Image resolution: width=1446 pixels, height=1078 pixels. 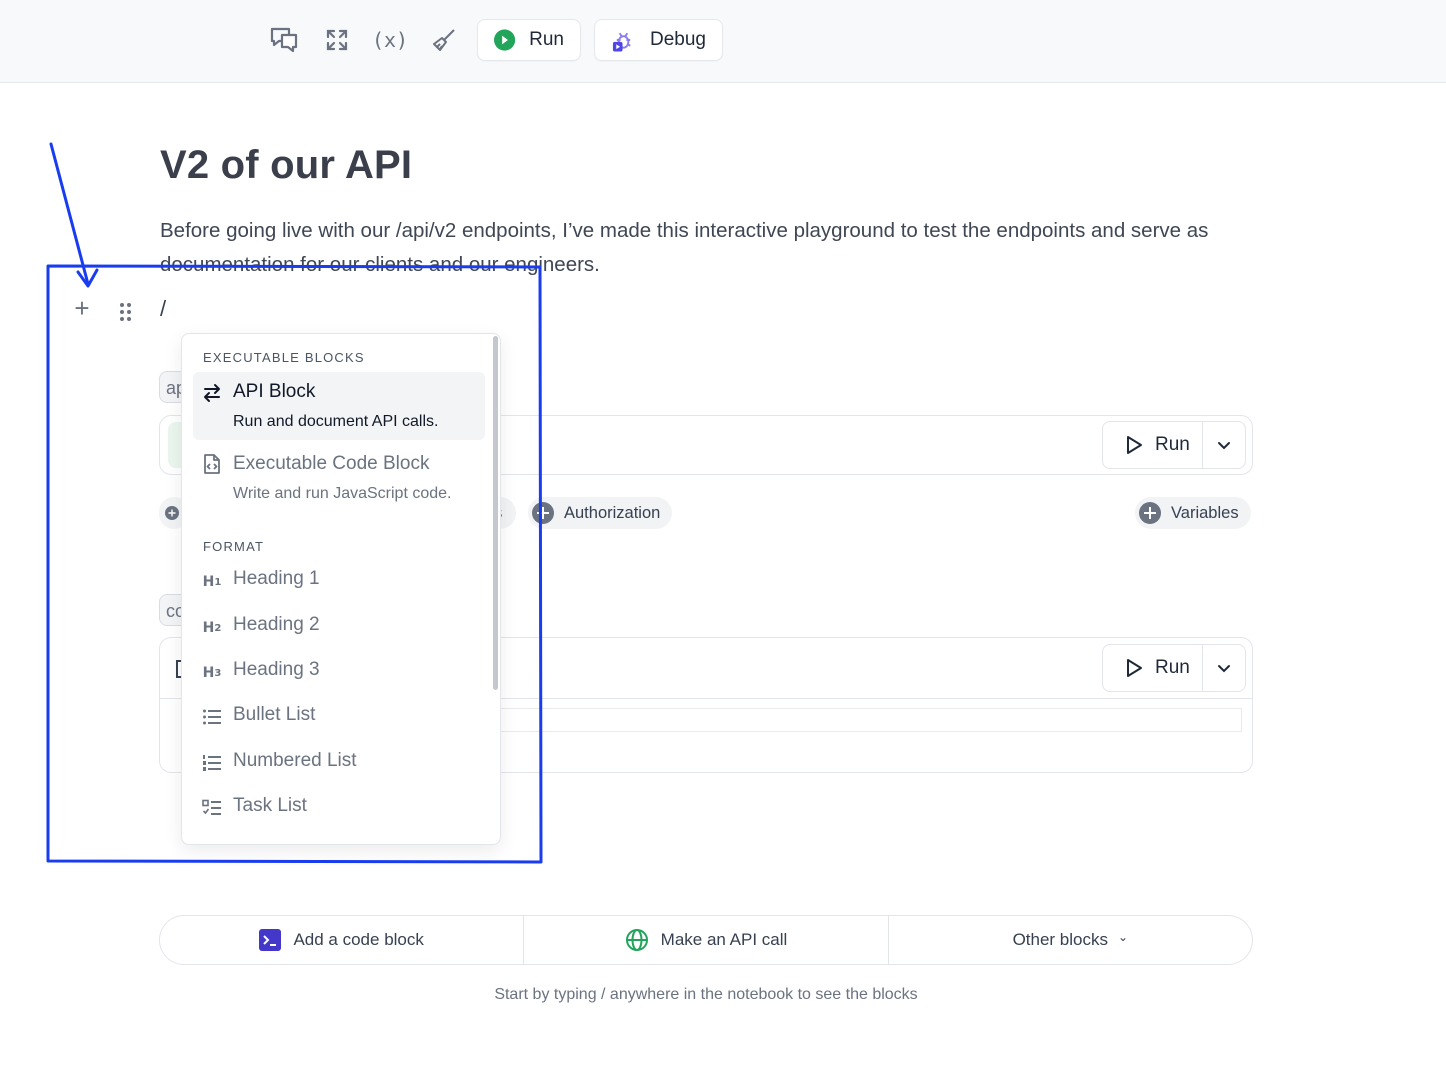 I want to click on top-toolbar: (x) Run Debug, so click(x=723, y=41).